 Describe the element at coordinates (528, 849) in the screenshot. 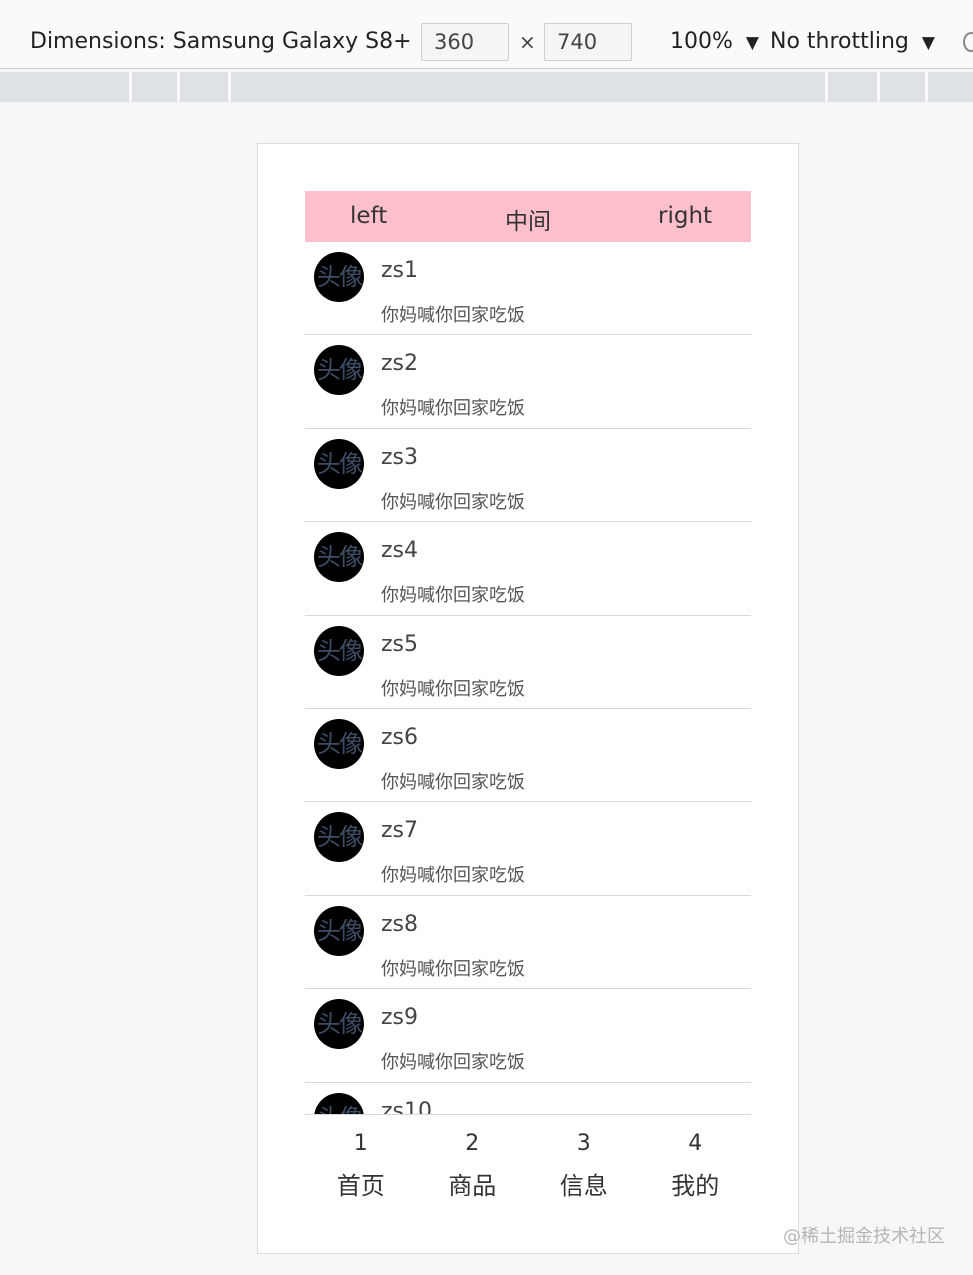

I see `list-item: 头像 zs7 你妈喊你回家吃饭` at that location.